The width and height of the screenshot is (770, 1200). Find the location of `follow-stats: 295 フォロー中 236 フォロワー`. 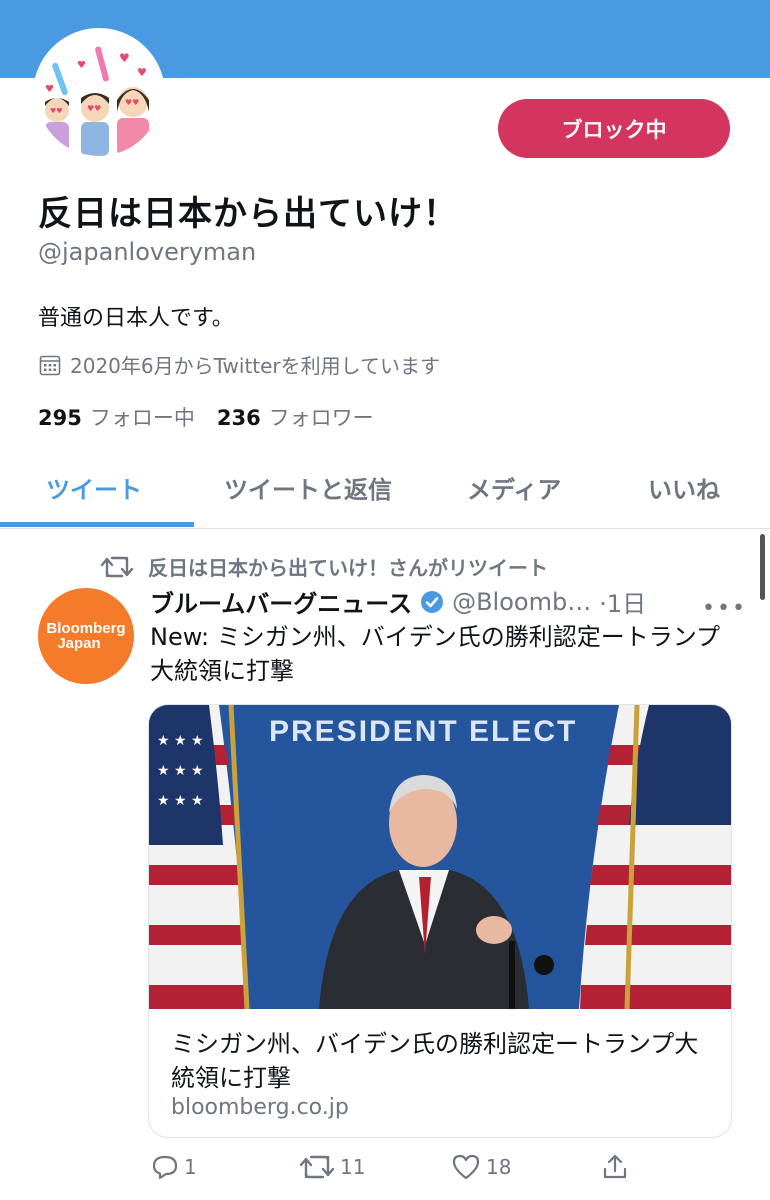

follow-stats: 295 フォロー中 236 フォロワー is located at coordinates (217, 417).